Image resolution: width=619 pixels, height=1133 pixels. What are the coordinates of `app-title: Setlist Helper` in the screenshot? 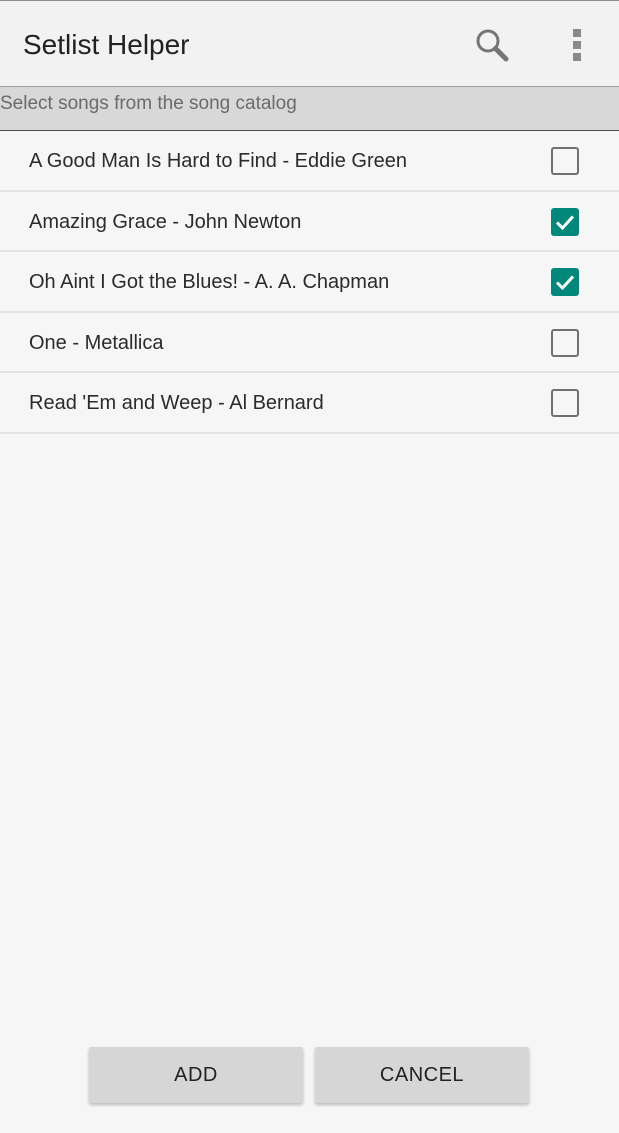 It's located at (106, 44).